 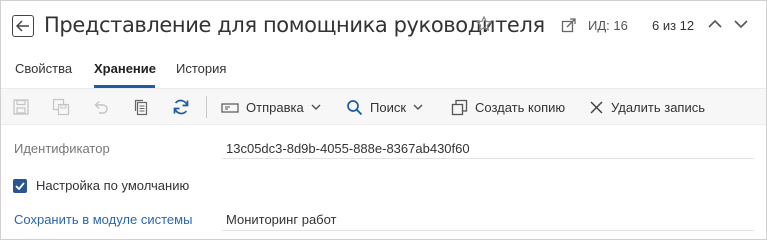 What do you see at coordinates (201, 68) in the screenshot?
I see `tab-history: История` at bounding box center [201, 68].